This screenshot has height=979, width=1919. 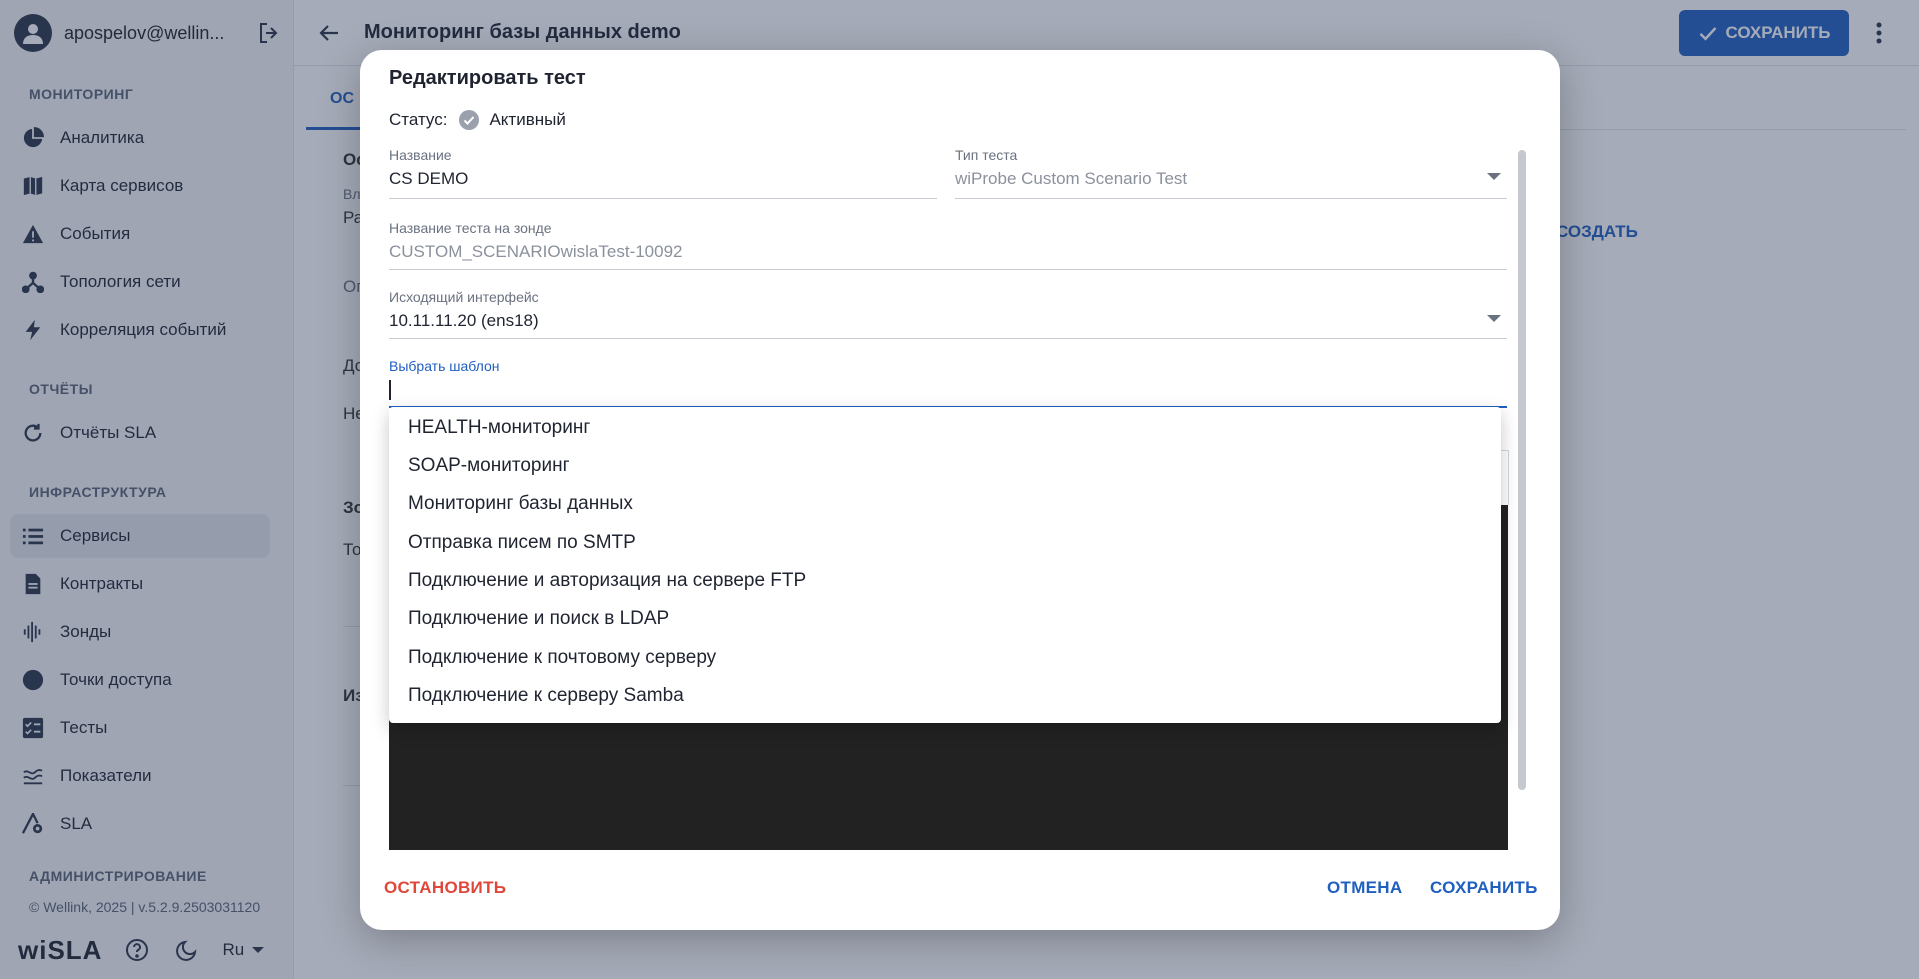 What do you see at coordinates (945, 466) in the screenshot?
I see `dropdown-option: SOAP-мониторинг` at bounding box center [945, 466].